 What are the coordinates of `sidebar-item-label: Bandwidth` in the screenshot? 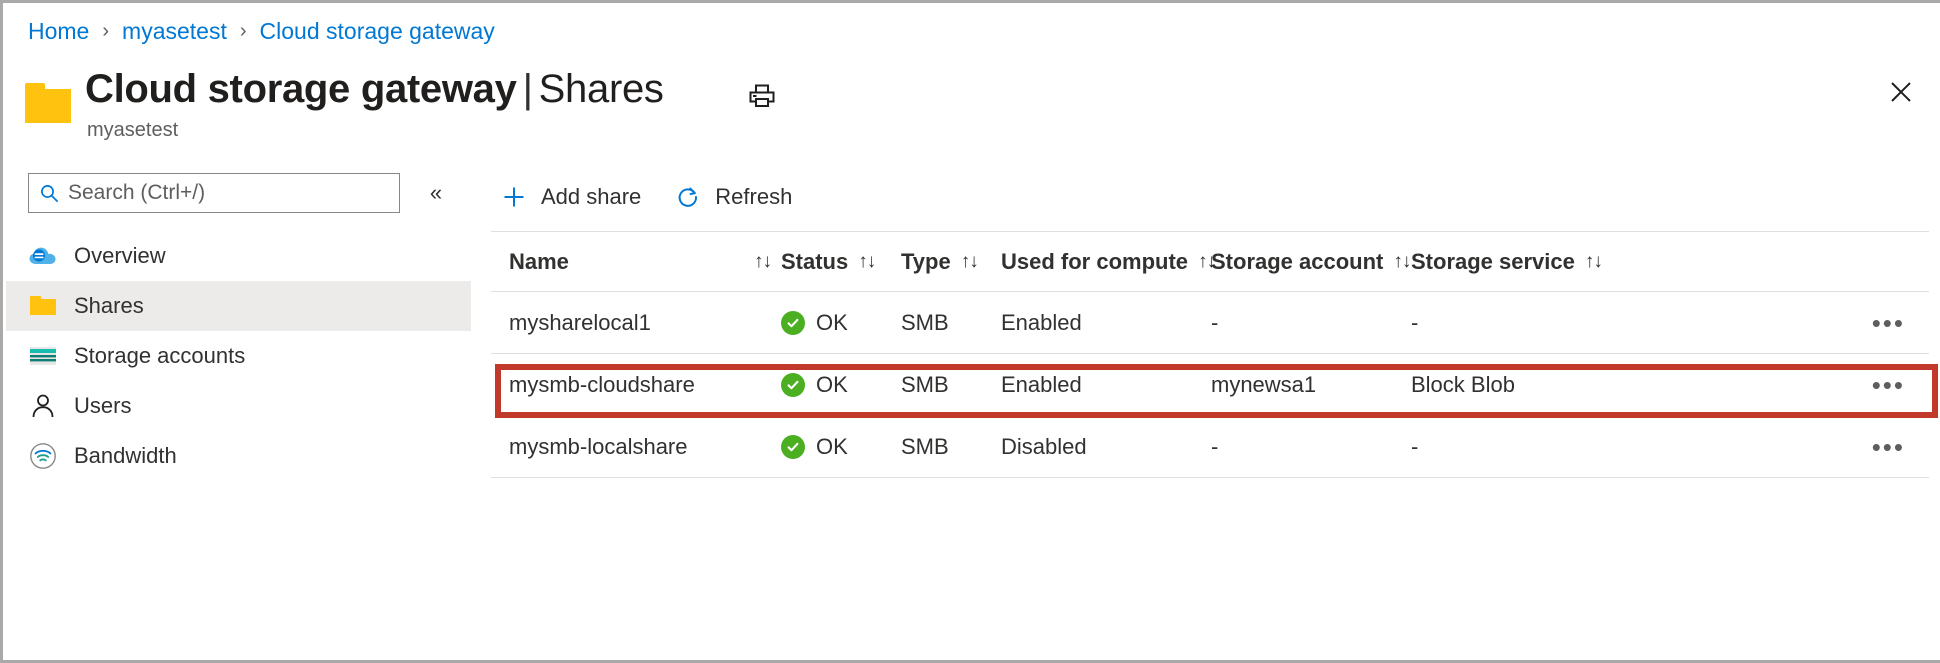 It's located at (125, 455).